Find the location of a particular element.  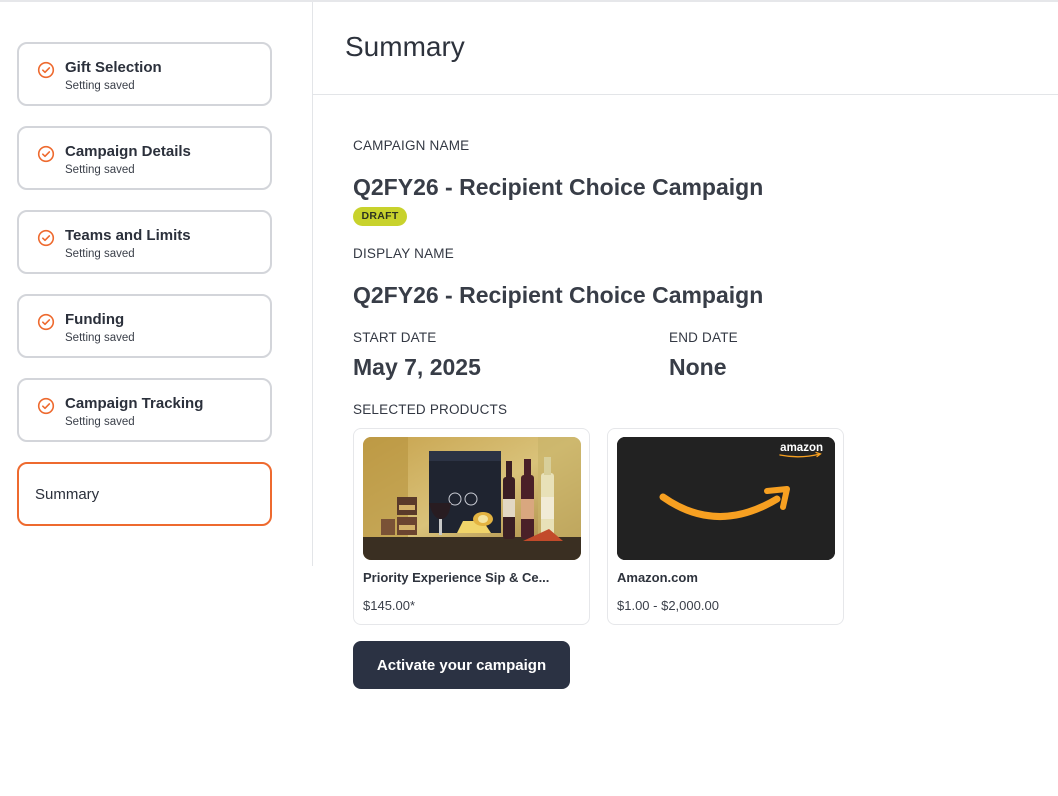

product-price: $1.00 - $2,000.00 is located at coordinates (668, 605).